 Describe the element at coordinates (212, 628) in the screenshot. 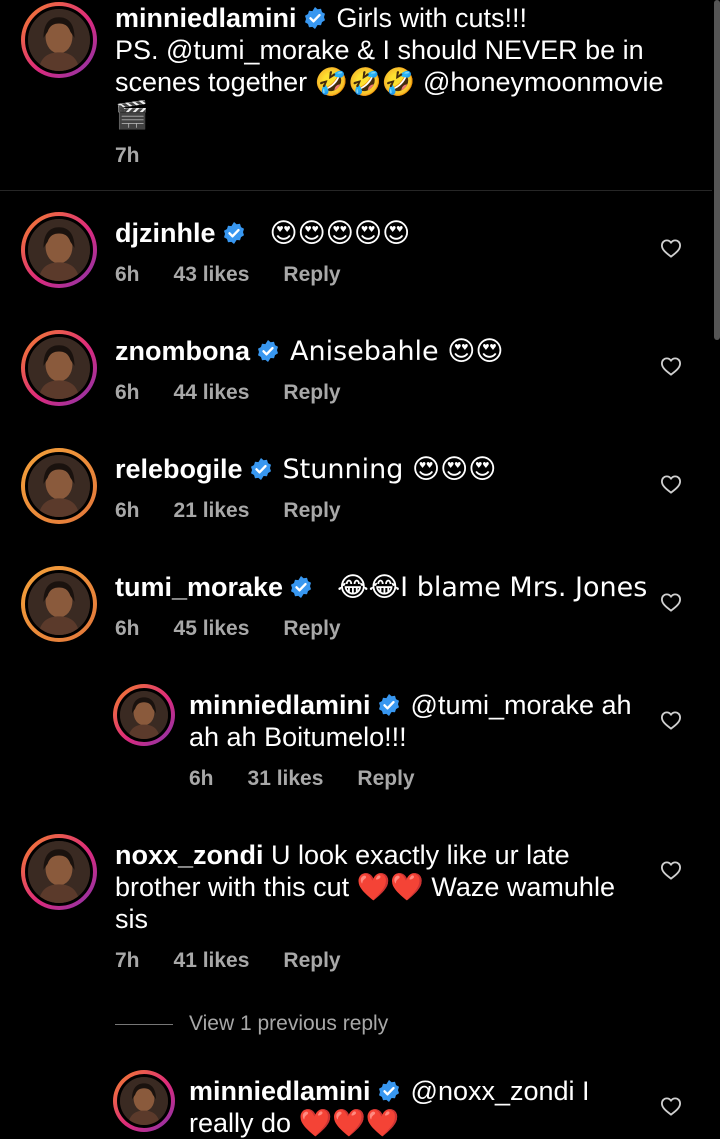

I see `comment-likes: 45 likes` at that location.